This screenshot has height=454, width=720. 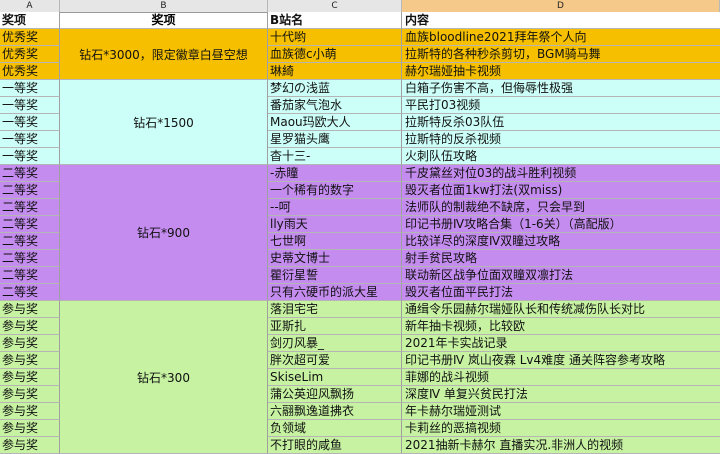 What do you see at coordinates (561, 88) in the screenshot?
I see `content-cell: 白箱子伤害不高，但侮辱性极强` at bounding box center [561, 88].